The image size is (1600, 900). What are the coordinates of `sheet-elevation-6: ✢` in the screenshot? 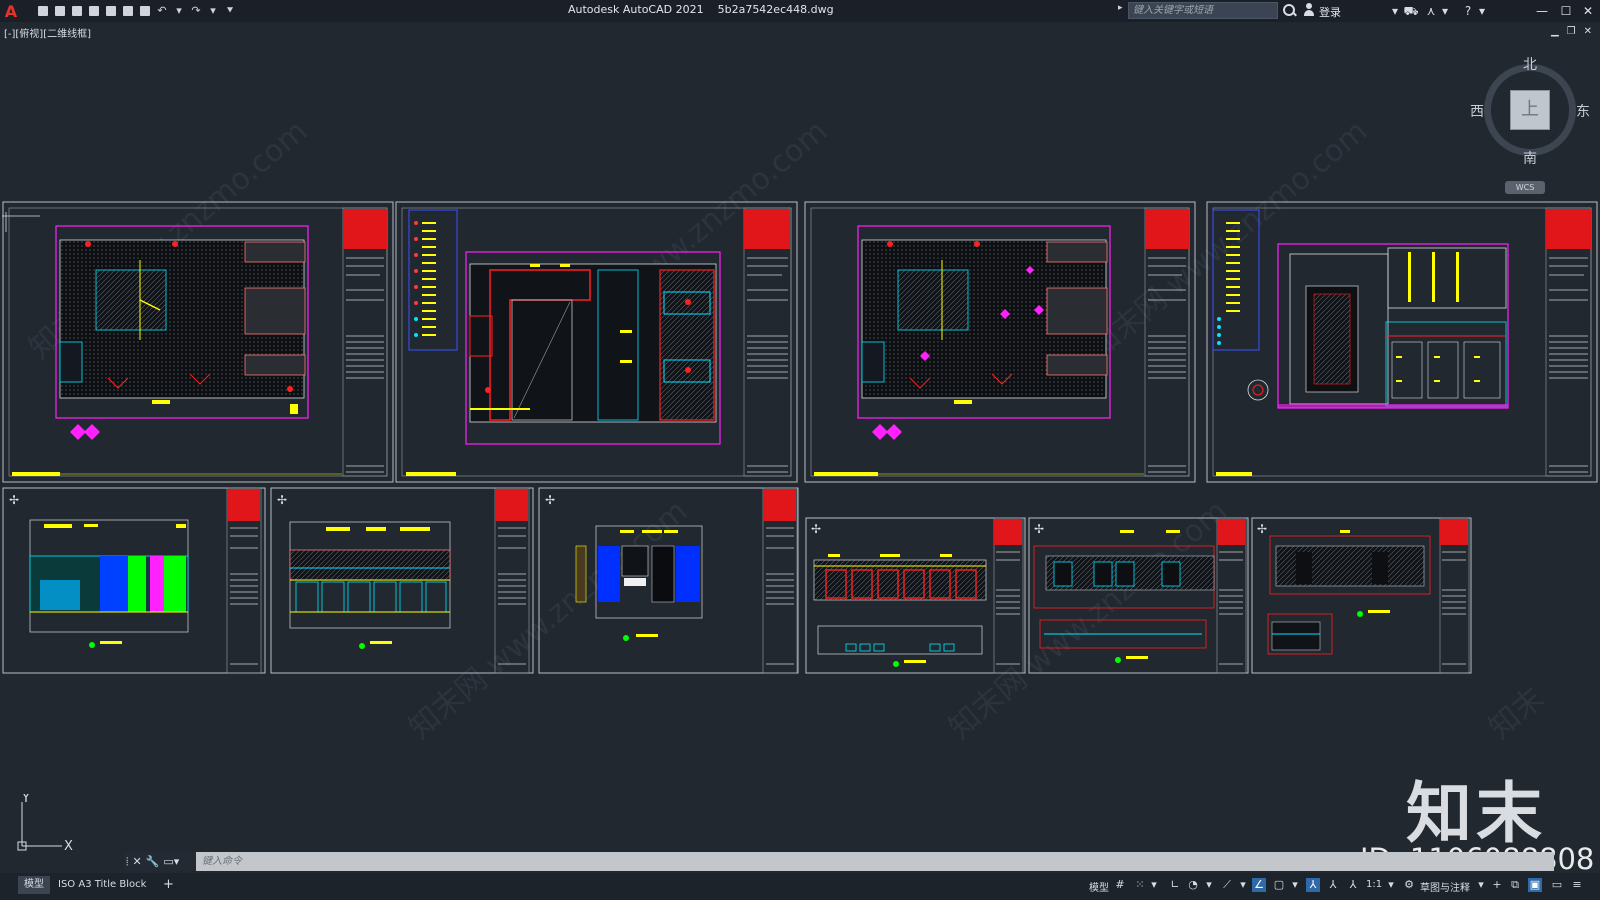 It's located at (1361, 595).